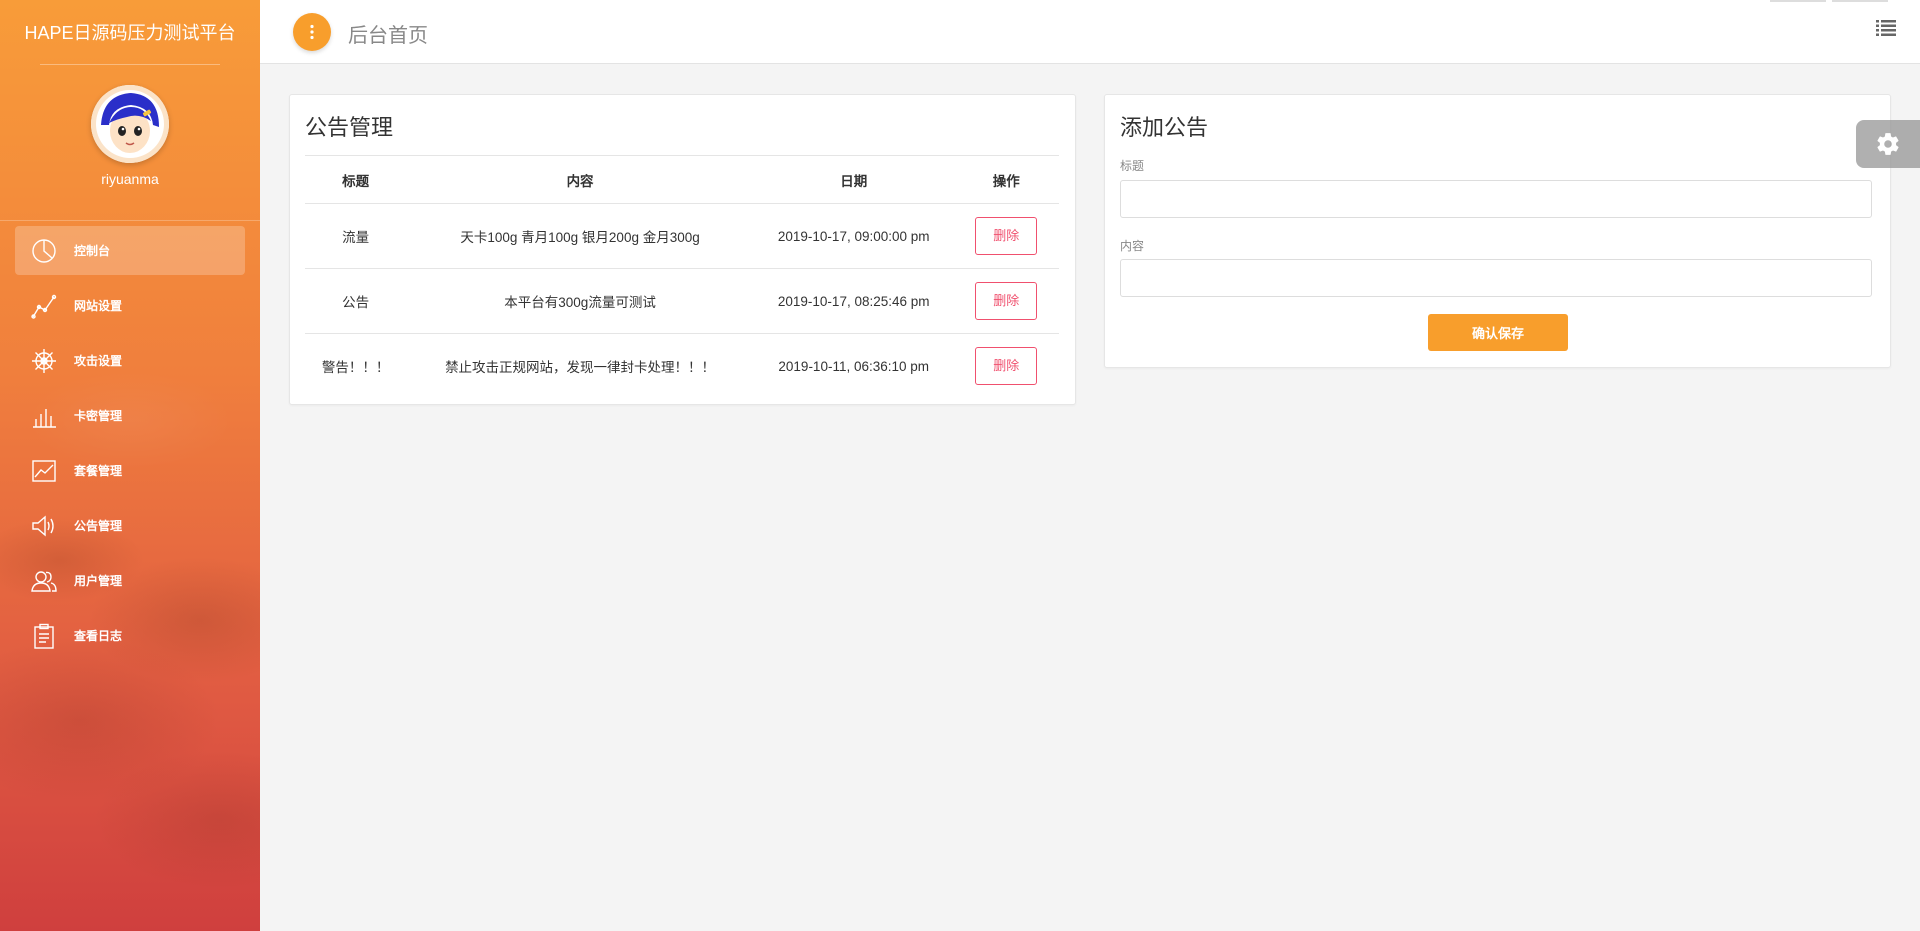  Describe the element at coordinates (853, 301) in the screenshot. I see `notice-date: 2019-10-17, 08:25:46 pm` at that location.